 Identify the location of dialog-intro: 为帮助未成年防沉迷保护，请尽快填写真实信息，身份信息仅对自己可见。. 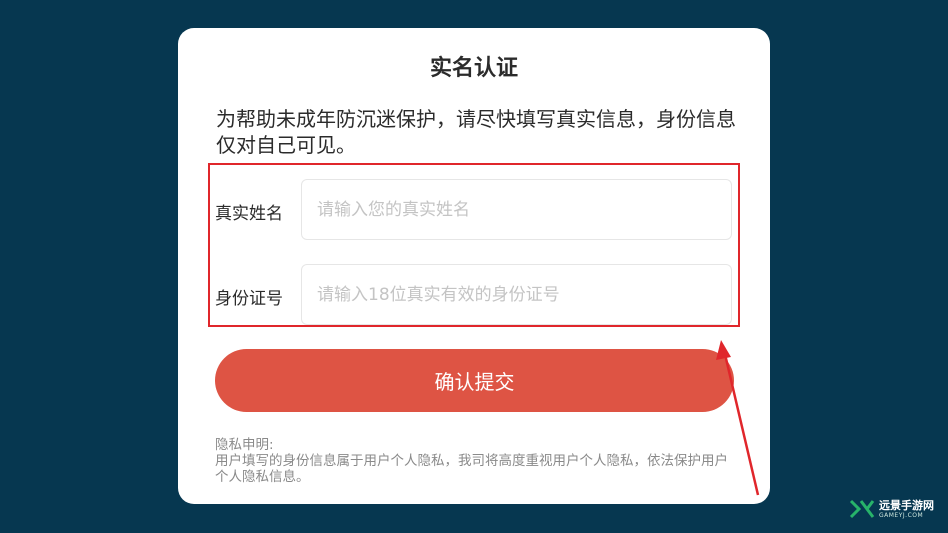
(476, 132).